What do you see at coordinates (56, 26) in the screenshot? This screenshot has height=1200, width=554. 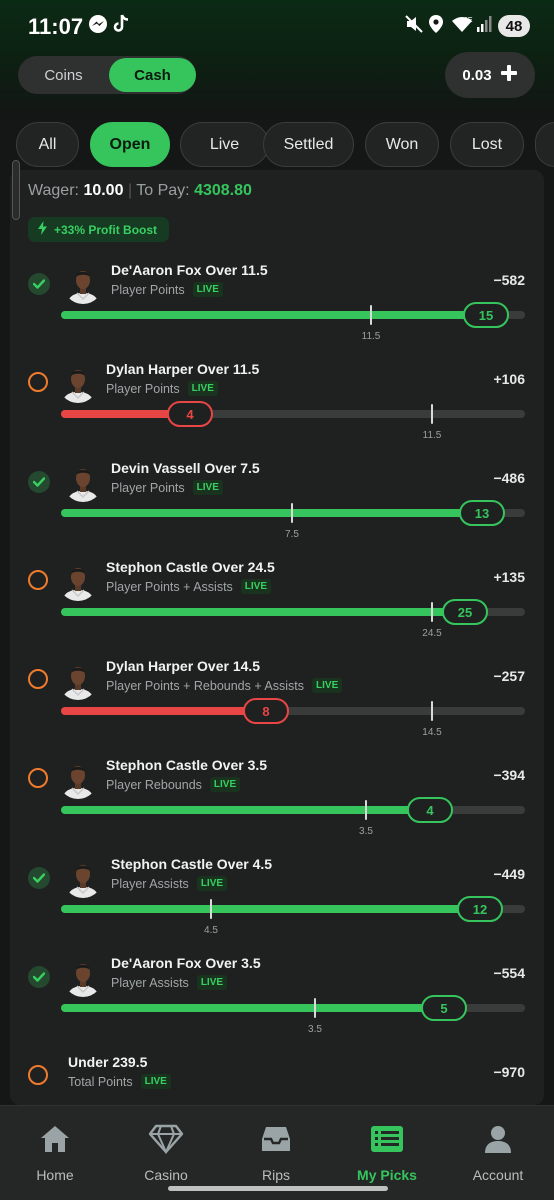 I see `status-time: 11:07` at bounding box center [56, 26].